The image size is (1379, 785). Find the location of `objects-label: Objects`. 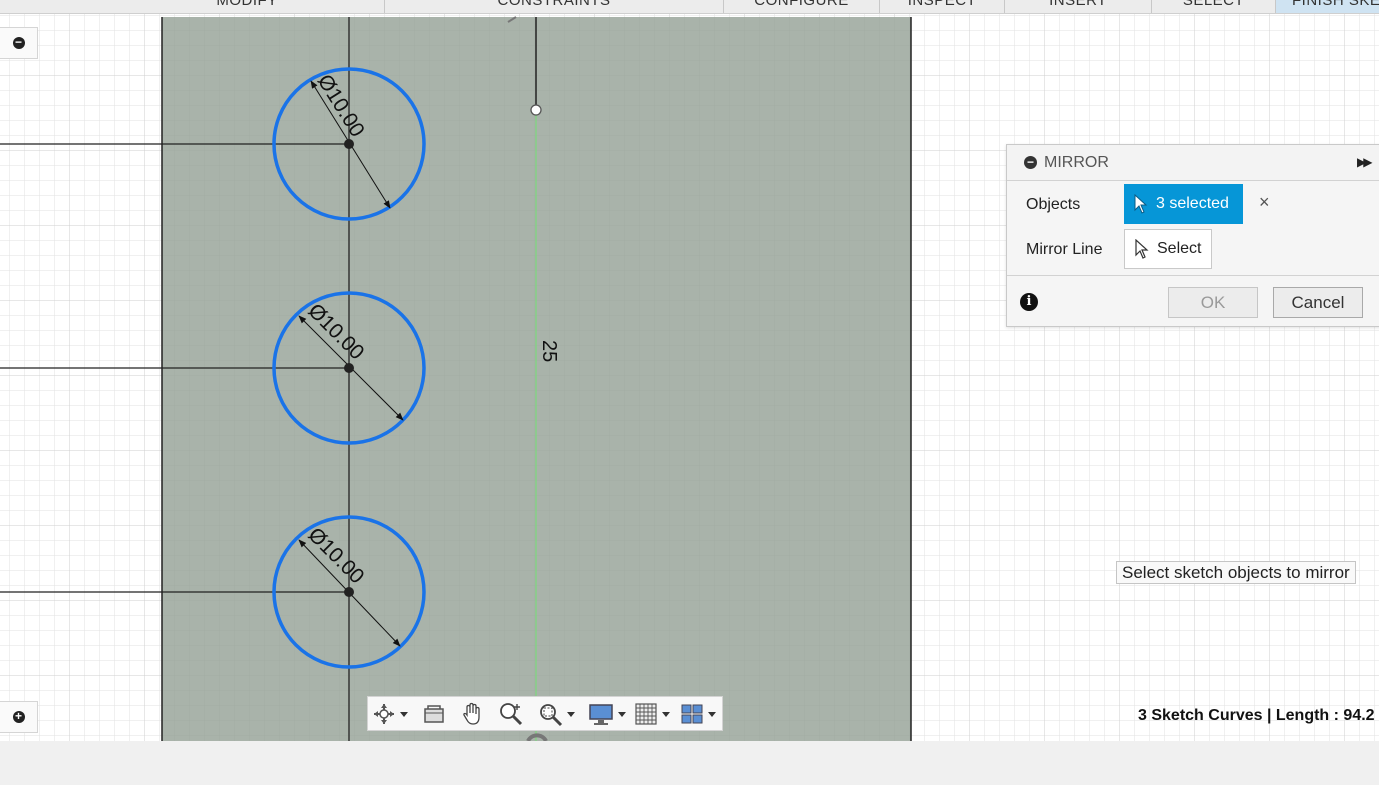

objects-label: Objects is located at coordinates (1053, 204).